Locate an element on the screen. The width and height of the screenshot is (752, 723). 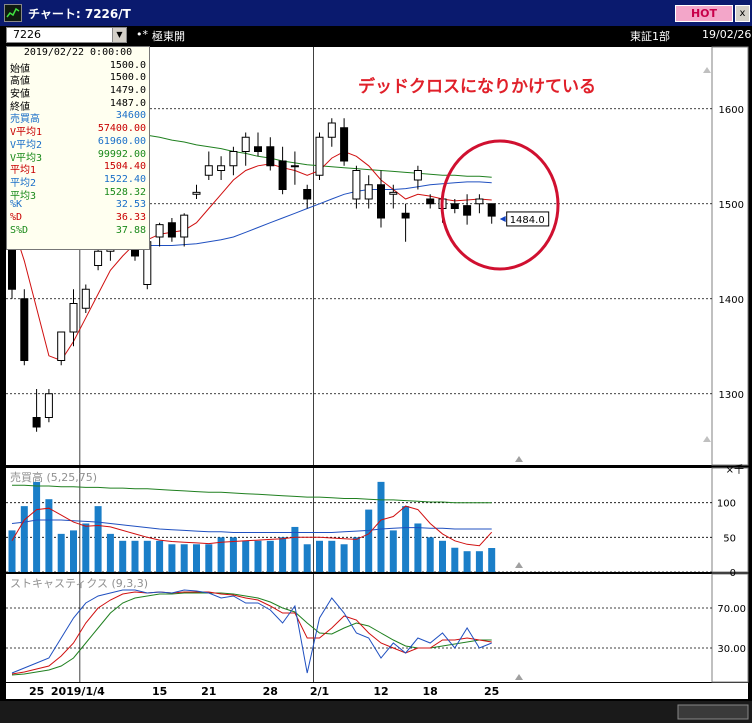
info-row: 平均1 1504.40 is located at coordinates (78, 168).